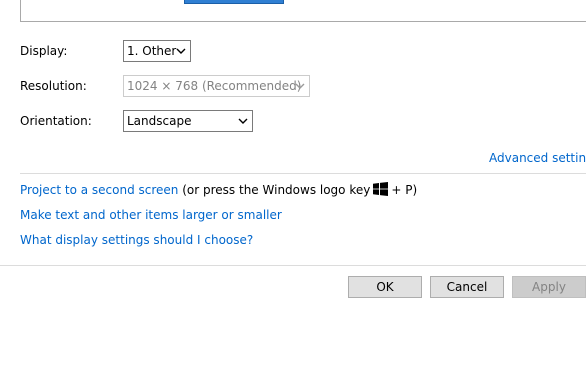 Image resolution: width=586 pixels, height=372 pixels. I want to click on display-settings-help-link: What display settings should I choose?, so click(136, 240).